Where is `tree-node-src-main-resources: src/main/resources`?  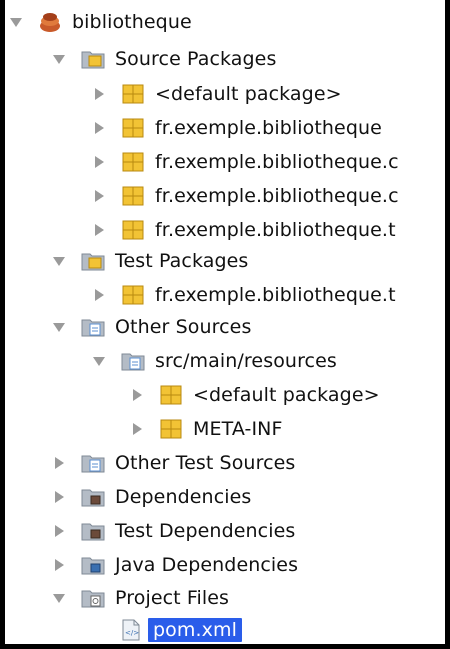 tree-node-src-main-resources: src/main/resources is located at coordinates (214, 361).